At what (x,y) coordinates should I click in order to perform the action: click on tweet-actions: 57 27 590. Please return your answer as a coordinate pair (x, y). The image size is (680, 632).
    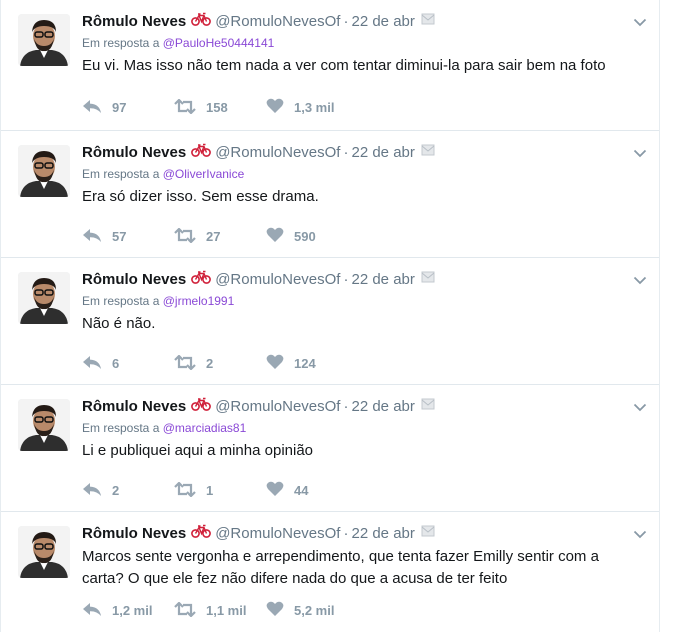
    Looking at the image, I should click on (234, 236).